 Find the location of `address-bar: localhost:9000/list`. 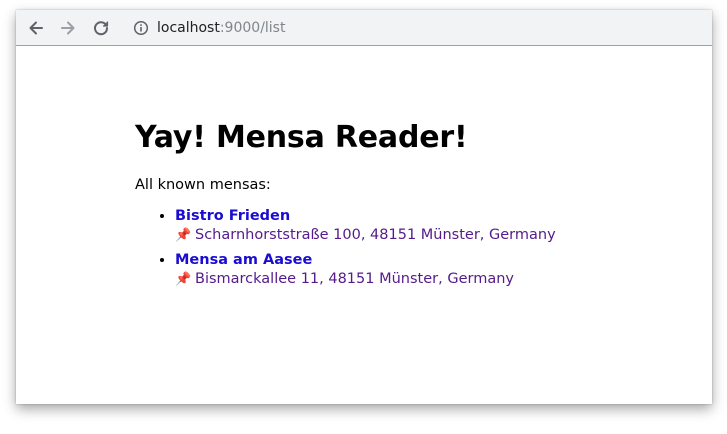

address-bar: localhost:9000/list is located at coordinates (221, 28).